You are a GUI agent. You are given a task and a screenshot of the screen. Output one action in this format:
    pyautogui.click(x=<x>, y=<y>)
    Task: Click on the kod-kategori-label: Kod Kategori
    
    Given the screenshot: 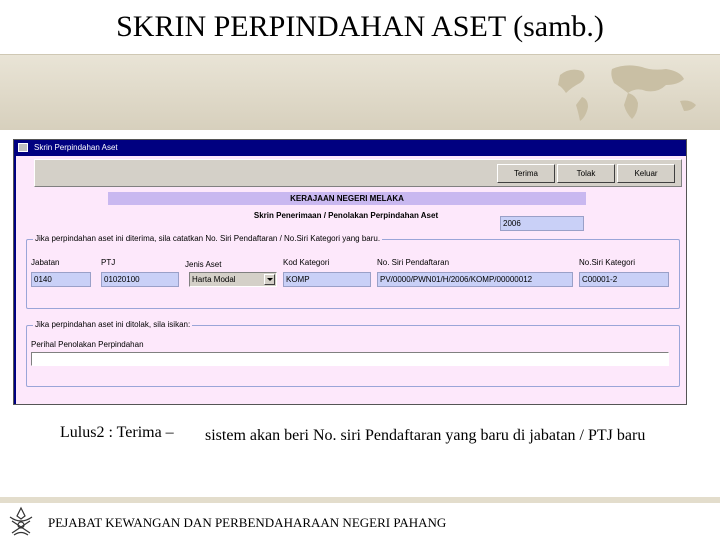 What is the action you would take?
    pyautogui.click(x=306, y=262)
    